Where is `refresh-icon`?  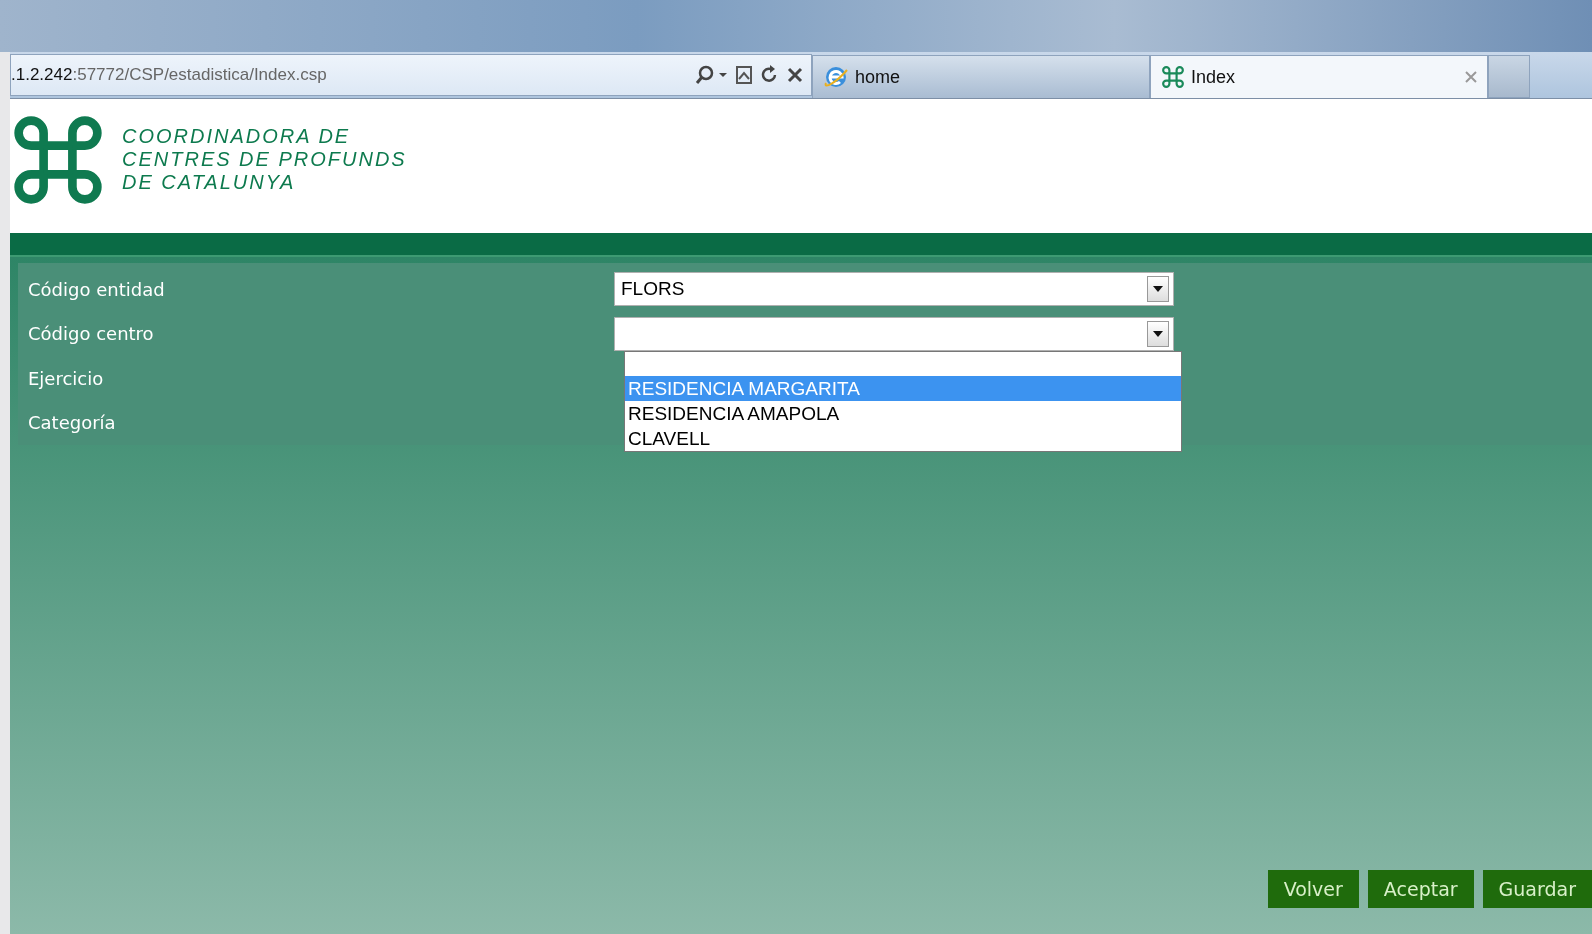 refresh-icon is located at coordinates (770, 75).